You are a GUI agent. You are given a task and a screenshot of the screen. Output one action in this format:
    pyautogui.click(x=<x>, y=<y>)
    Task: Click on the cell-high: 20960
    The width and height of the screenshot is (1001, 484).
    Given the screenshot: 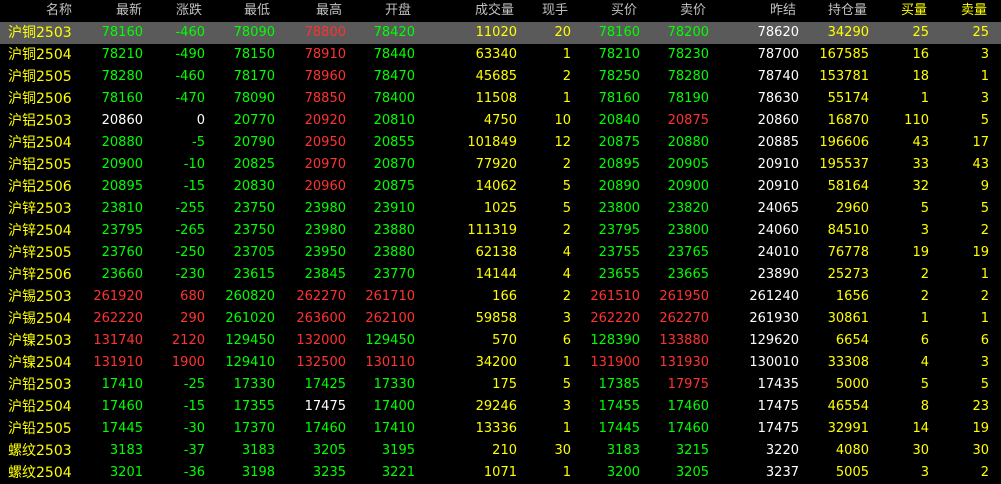 What is the action you would take?
    pyautogui.click(x=325, y=186)
    